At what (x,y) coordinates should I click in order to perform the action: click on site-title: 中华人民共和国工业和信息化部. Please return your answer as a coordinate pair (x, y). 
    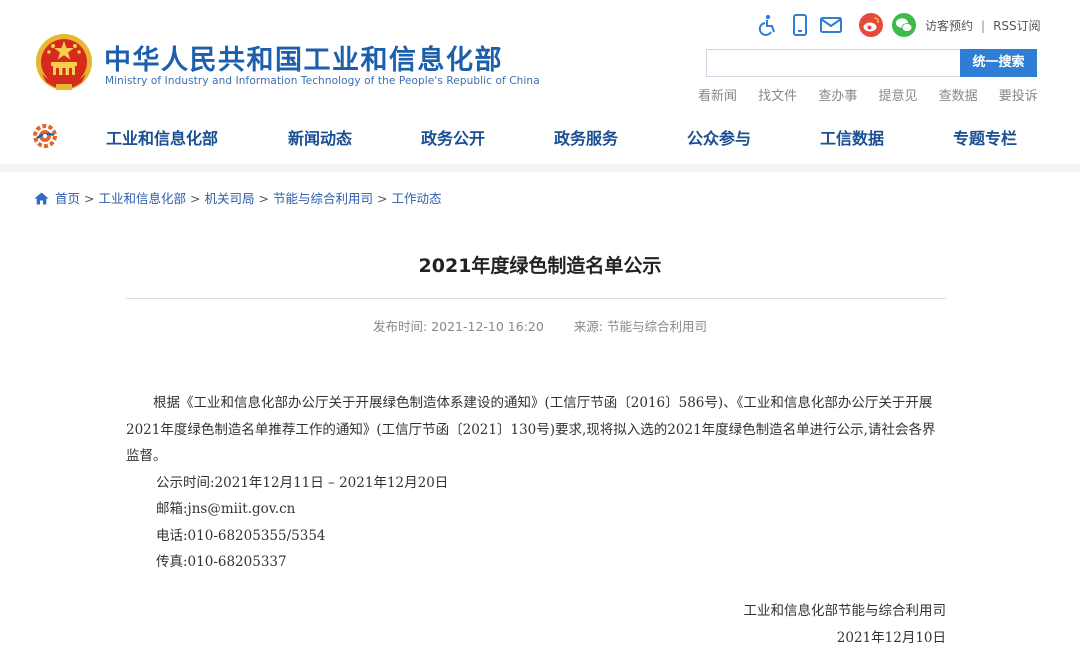
    Looking at the image, I should click on (303, 57).